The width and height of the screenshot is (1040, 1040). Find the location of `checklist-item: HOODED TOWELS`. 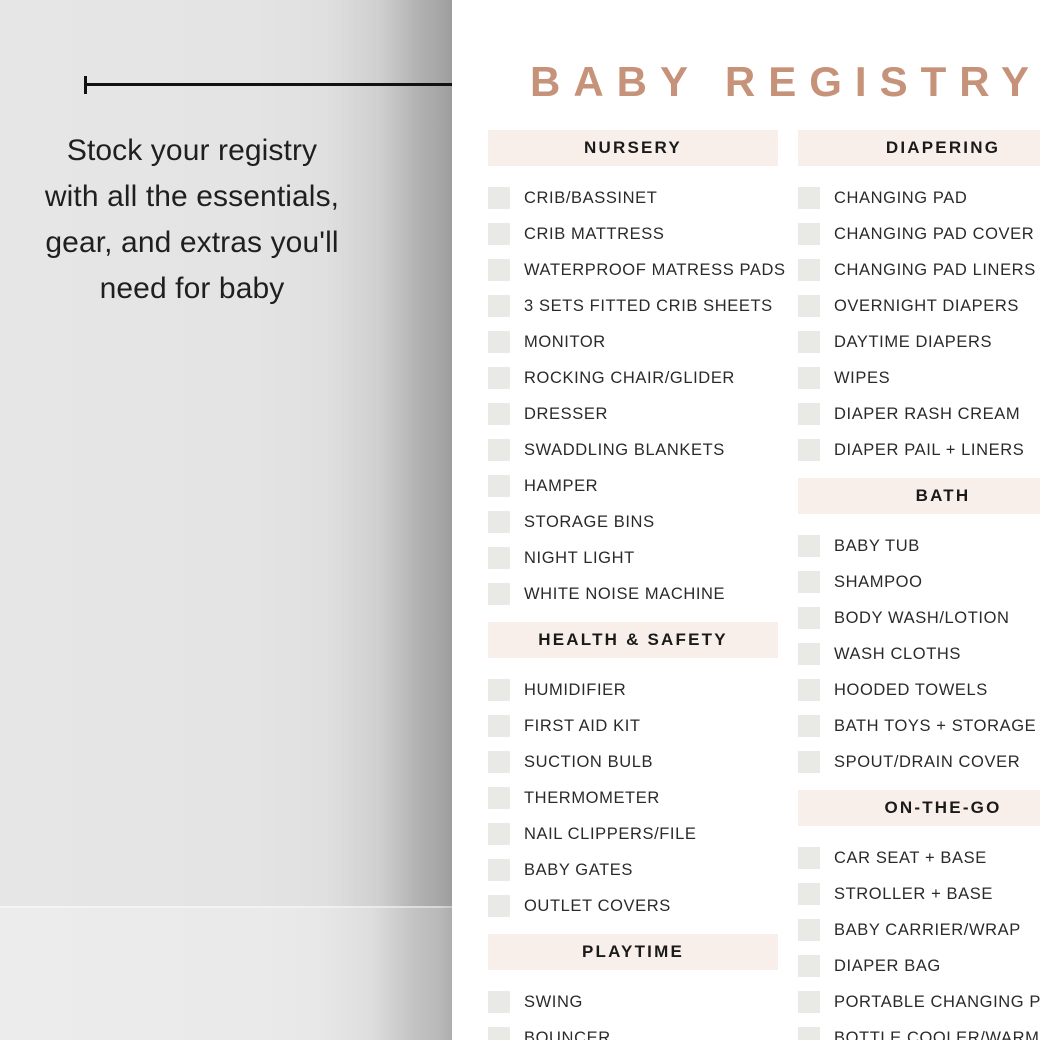

checklist-item: HOODED TOWELS is located at coordinates (919, 690).